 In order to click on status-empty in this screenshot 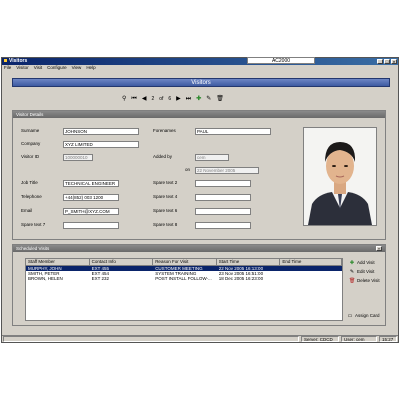, I will do `click(151, 339)`.